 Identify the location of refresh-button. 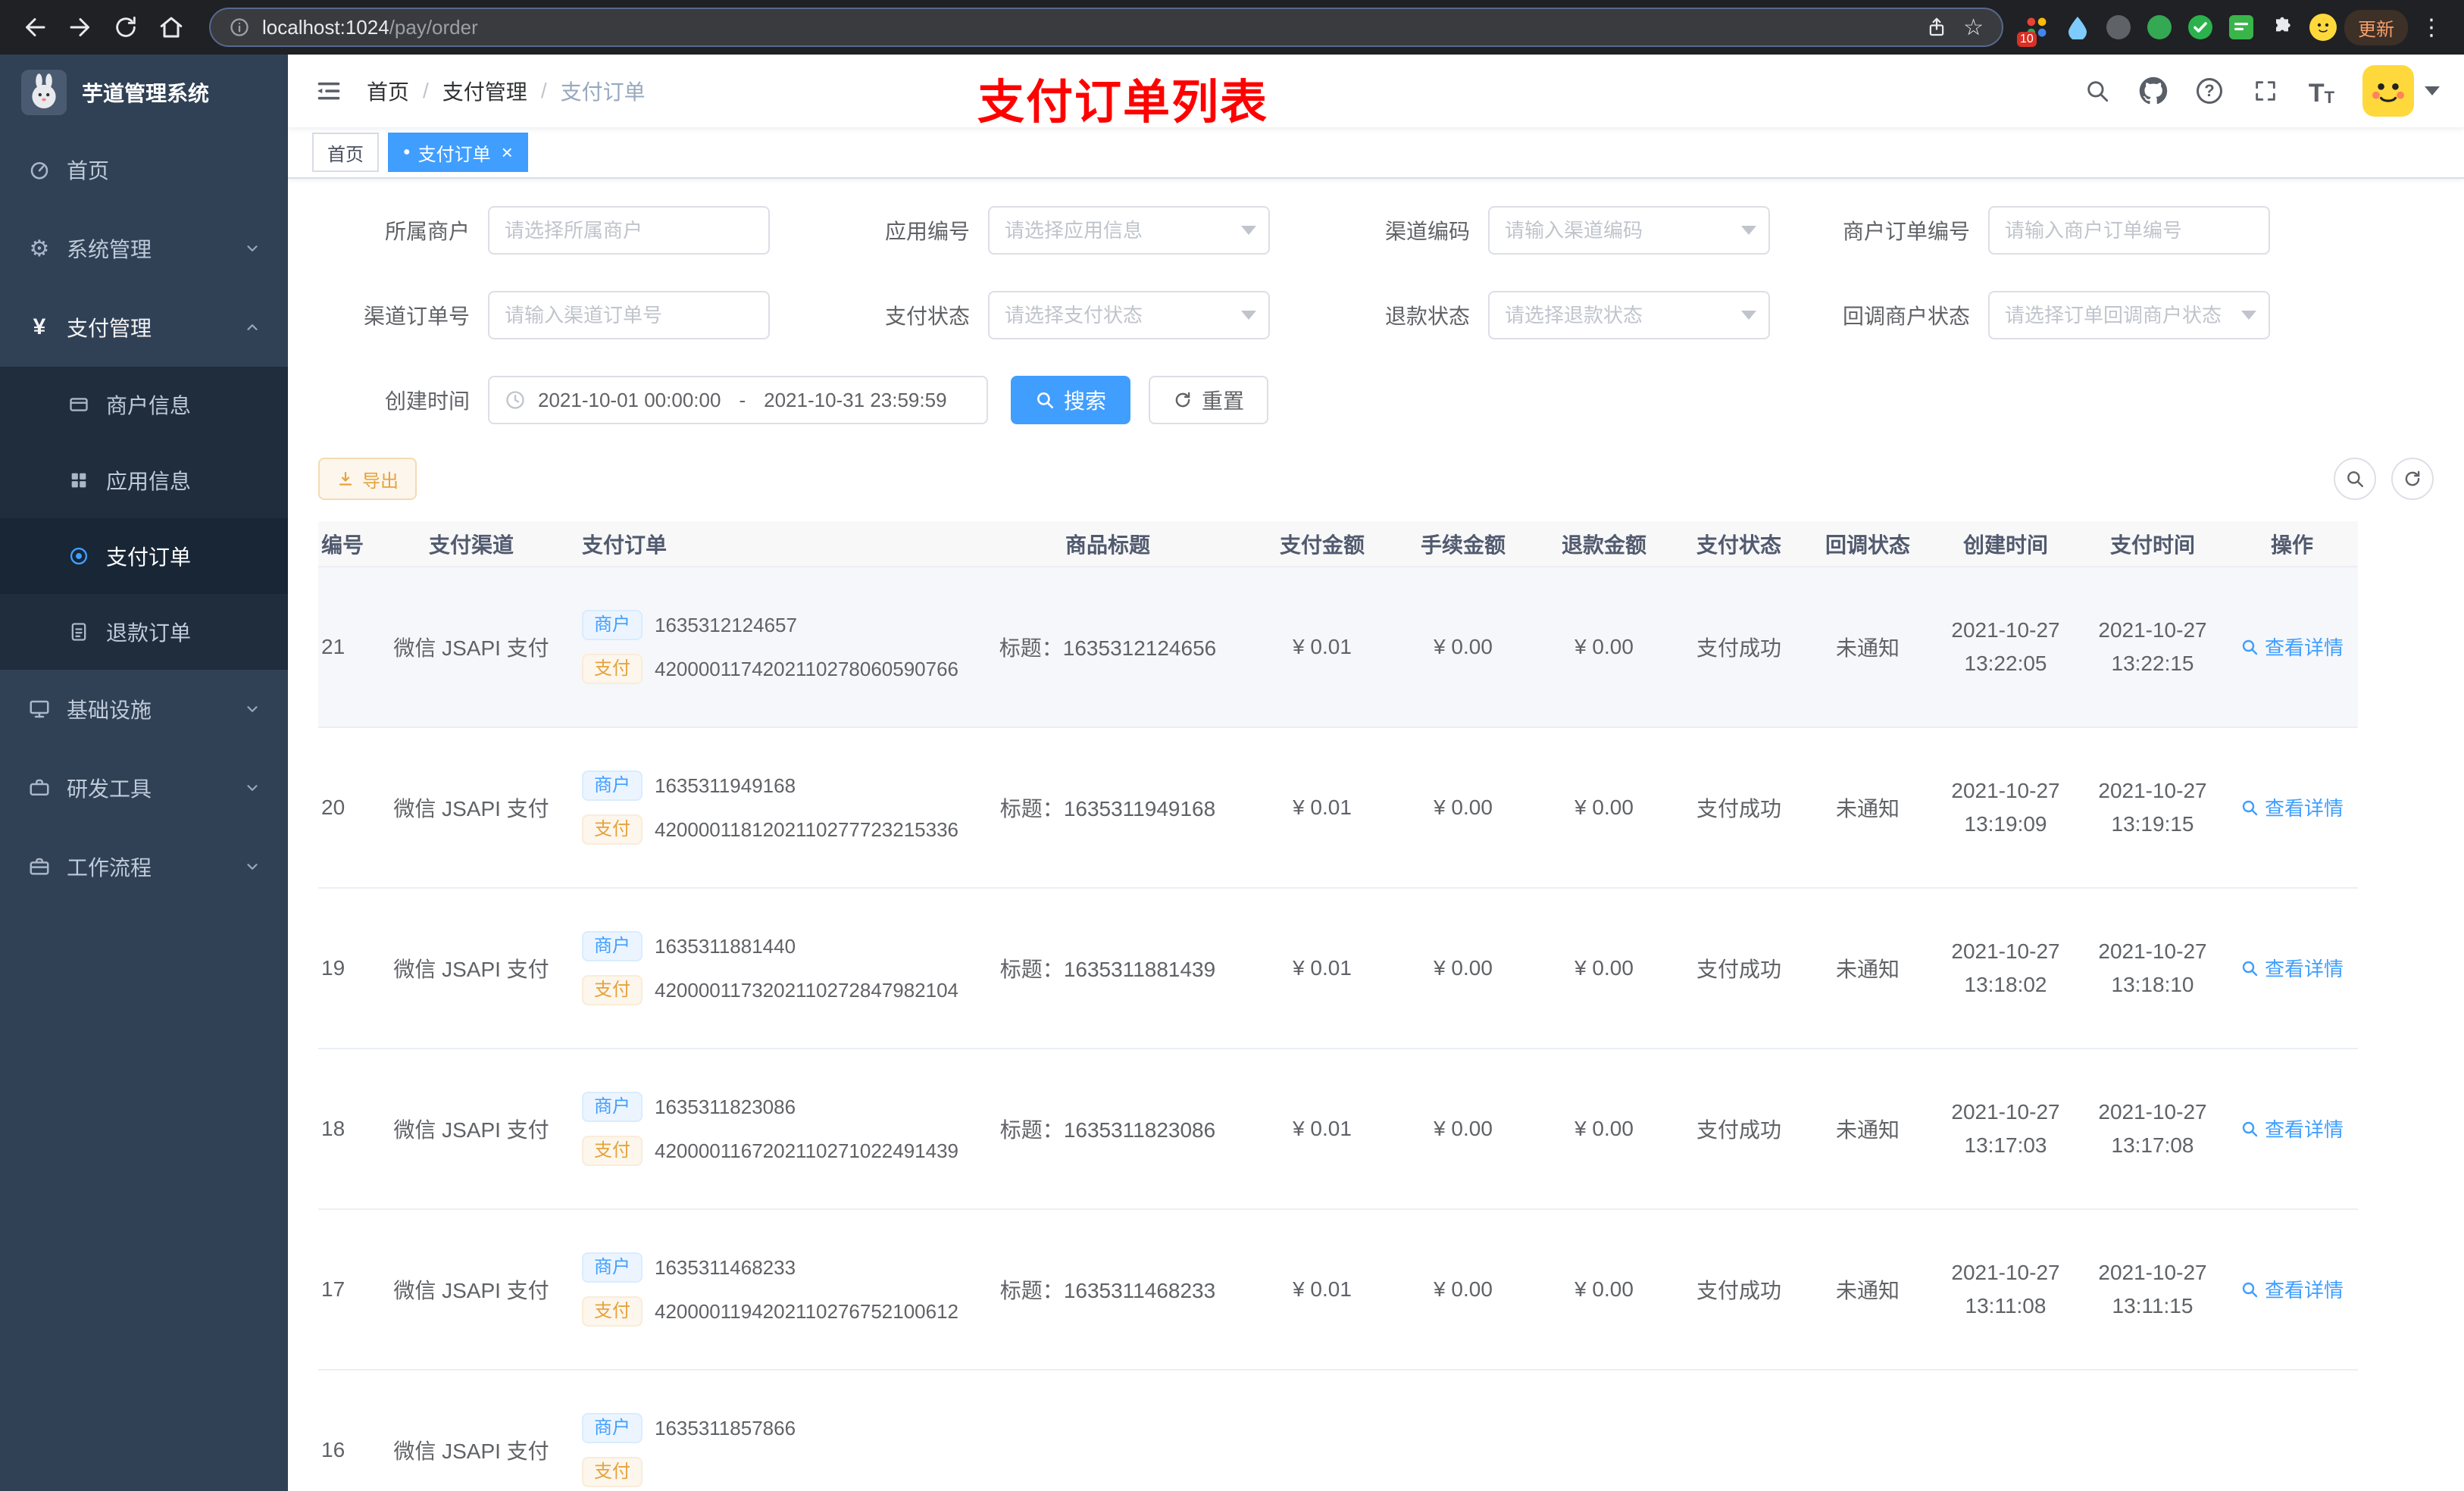
(2412, 479).